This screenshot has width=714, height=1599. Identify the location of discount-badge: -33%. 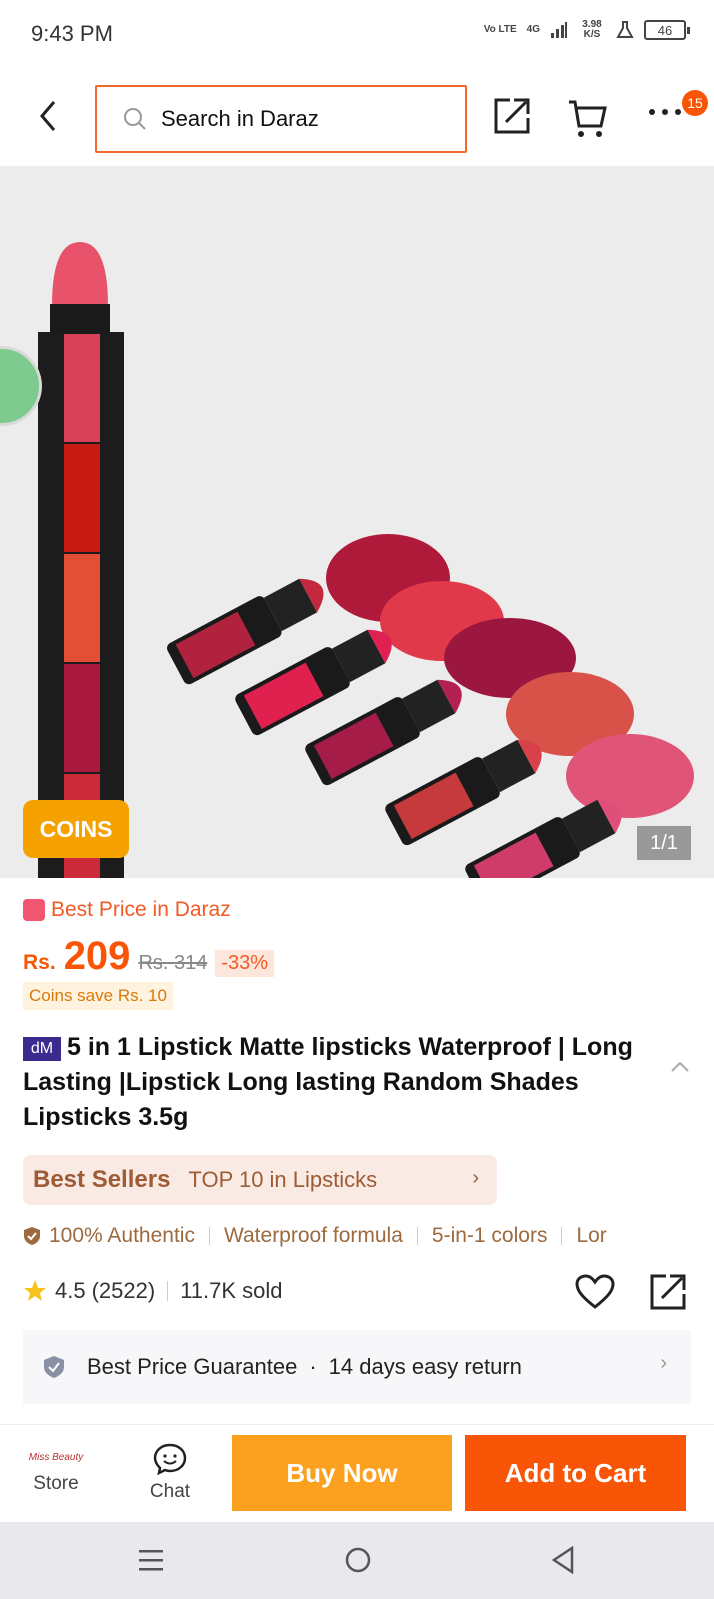
(245, 963).